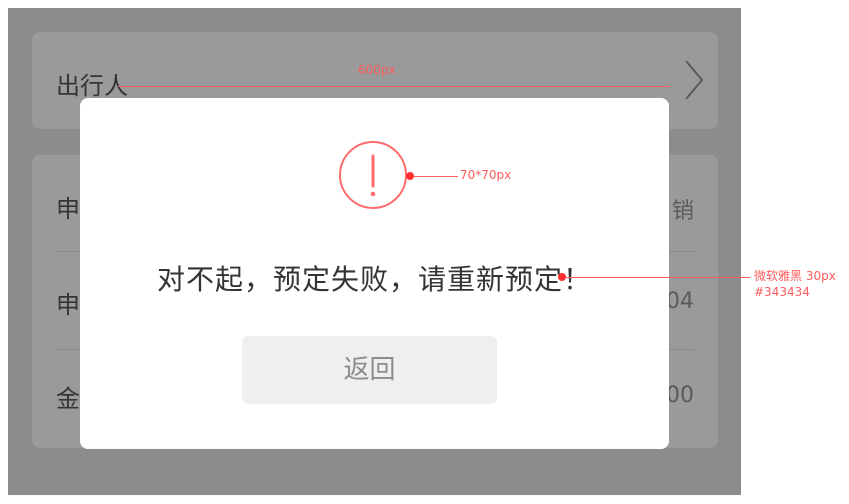 The image size is (849, 504). I want to click on text-annotation-line, so click(658, 277).